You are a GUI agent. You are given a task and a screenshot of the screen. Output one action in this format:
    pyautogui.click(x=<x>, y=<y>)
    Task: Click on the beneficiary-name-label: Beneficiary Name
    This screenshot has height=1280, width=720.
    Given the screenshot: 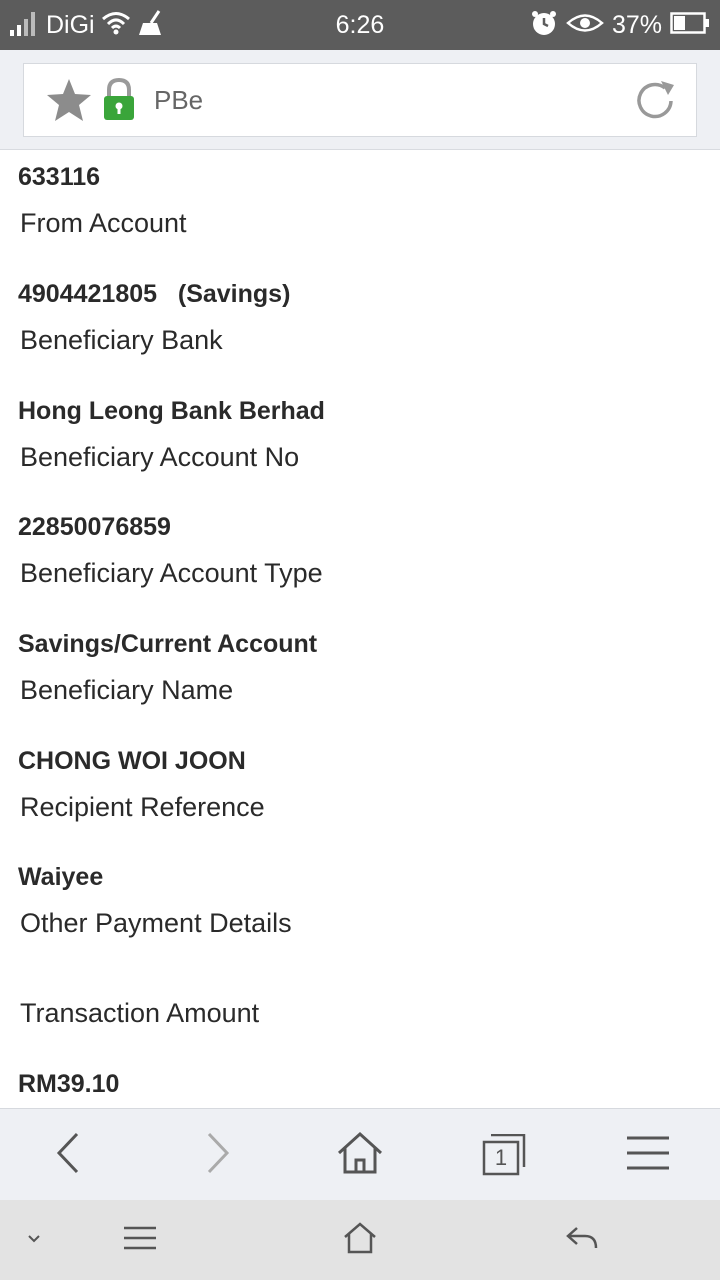 What is the action you would take?
    pyautogui.click(x=127, y=690)
    